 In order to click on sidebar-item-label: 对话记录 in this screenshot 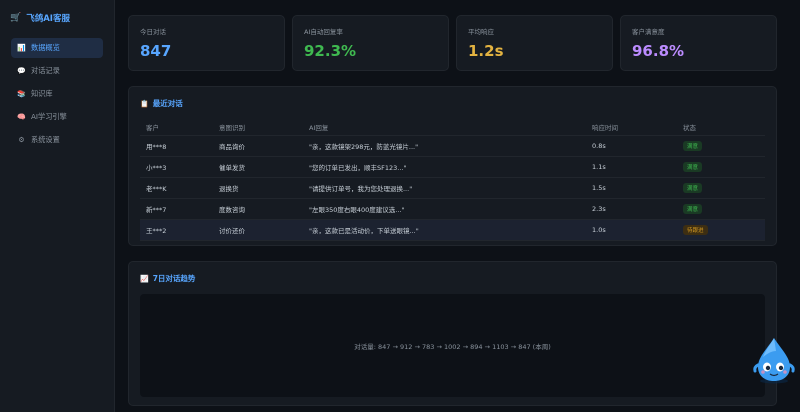, I will do `click(45, 70)`.